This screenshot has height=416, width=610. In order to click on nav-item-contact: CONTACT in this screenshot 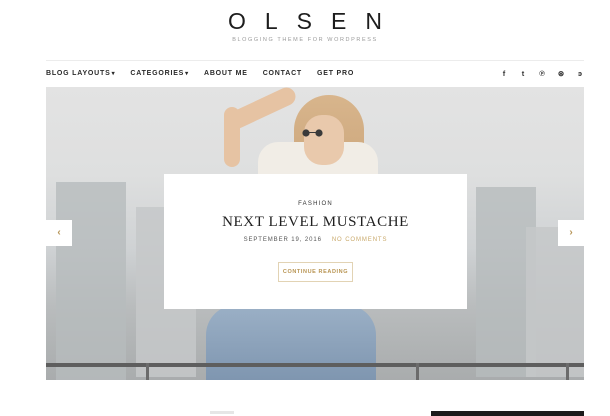, I will do `click(282, 73)`.